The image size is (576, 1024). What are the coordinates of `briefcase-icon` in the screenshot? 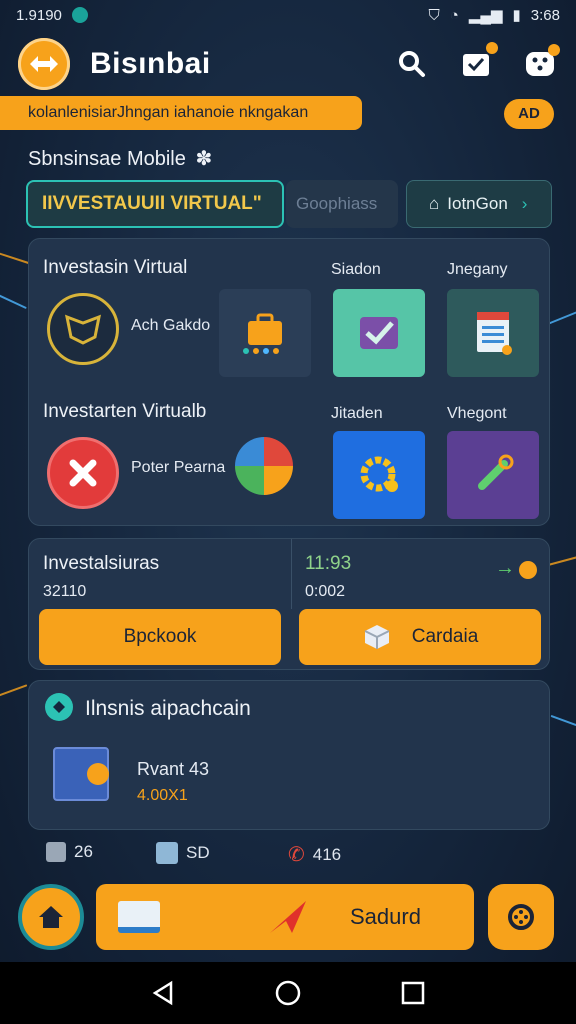 It's located at (262, 333).